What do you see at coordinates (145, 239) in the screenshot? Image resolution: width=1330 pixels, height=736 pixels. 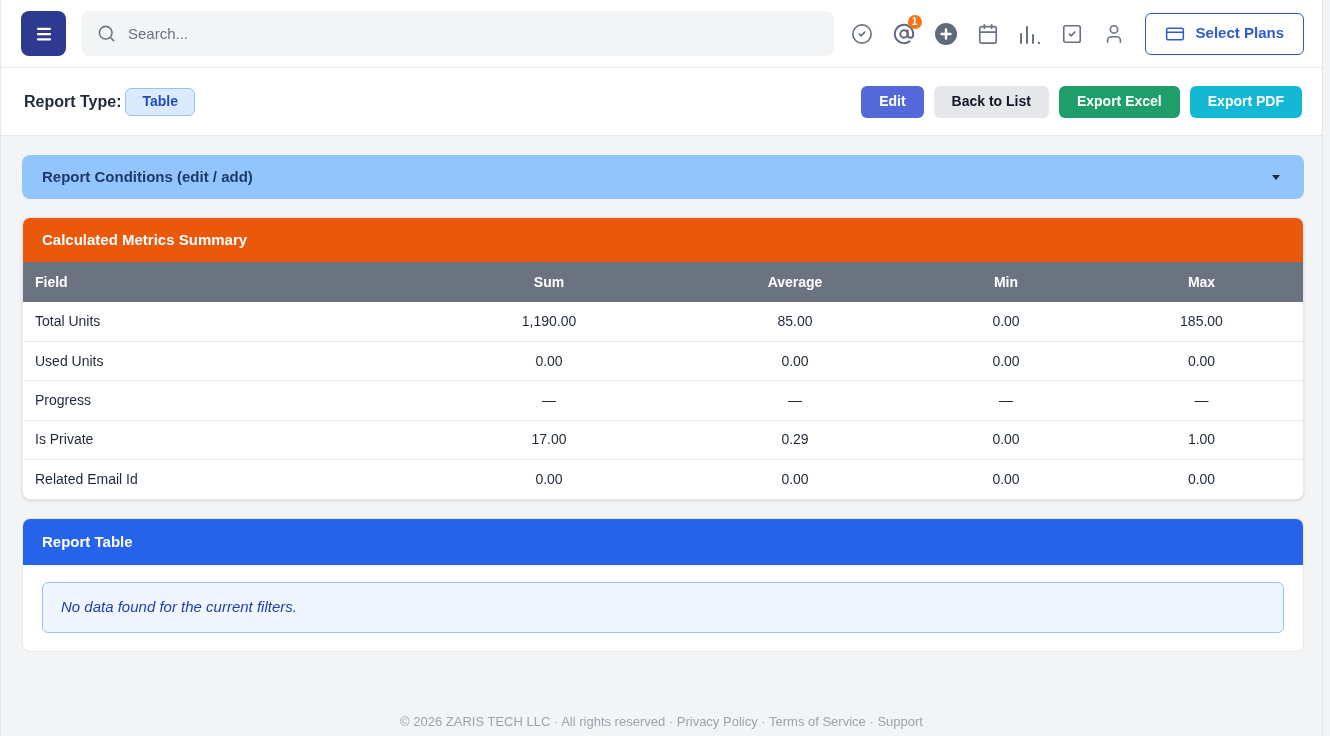 I see `card-title: Calculated Metrics Summary` at bounding box center [145, 239].